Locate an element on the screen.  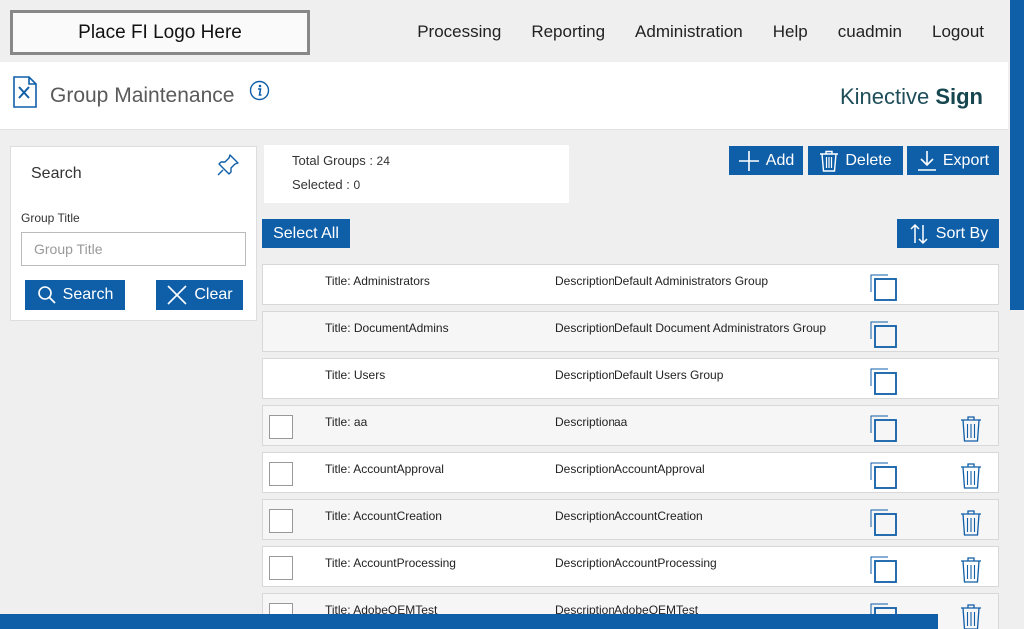
right-accent-stripe is located at coordinates (1017, 155).